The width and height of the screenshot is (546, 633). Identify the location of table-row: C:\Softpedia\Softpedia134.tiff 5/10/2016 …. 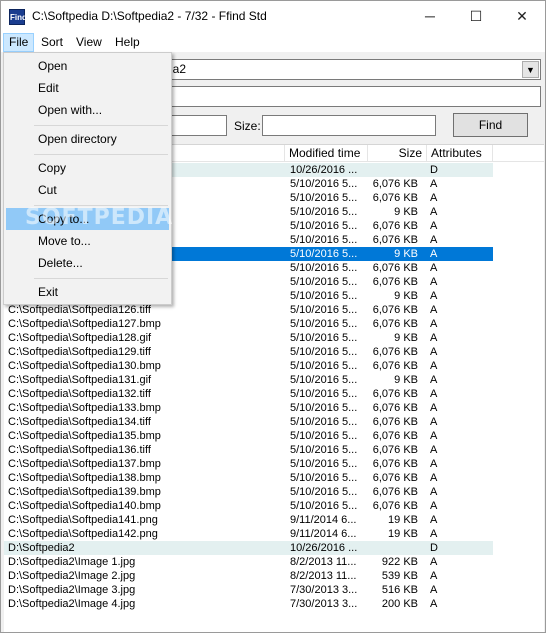
(248, 422).